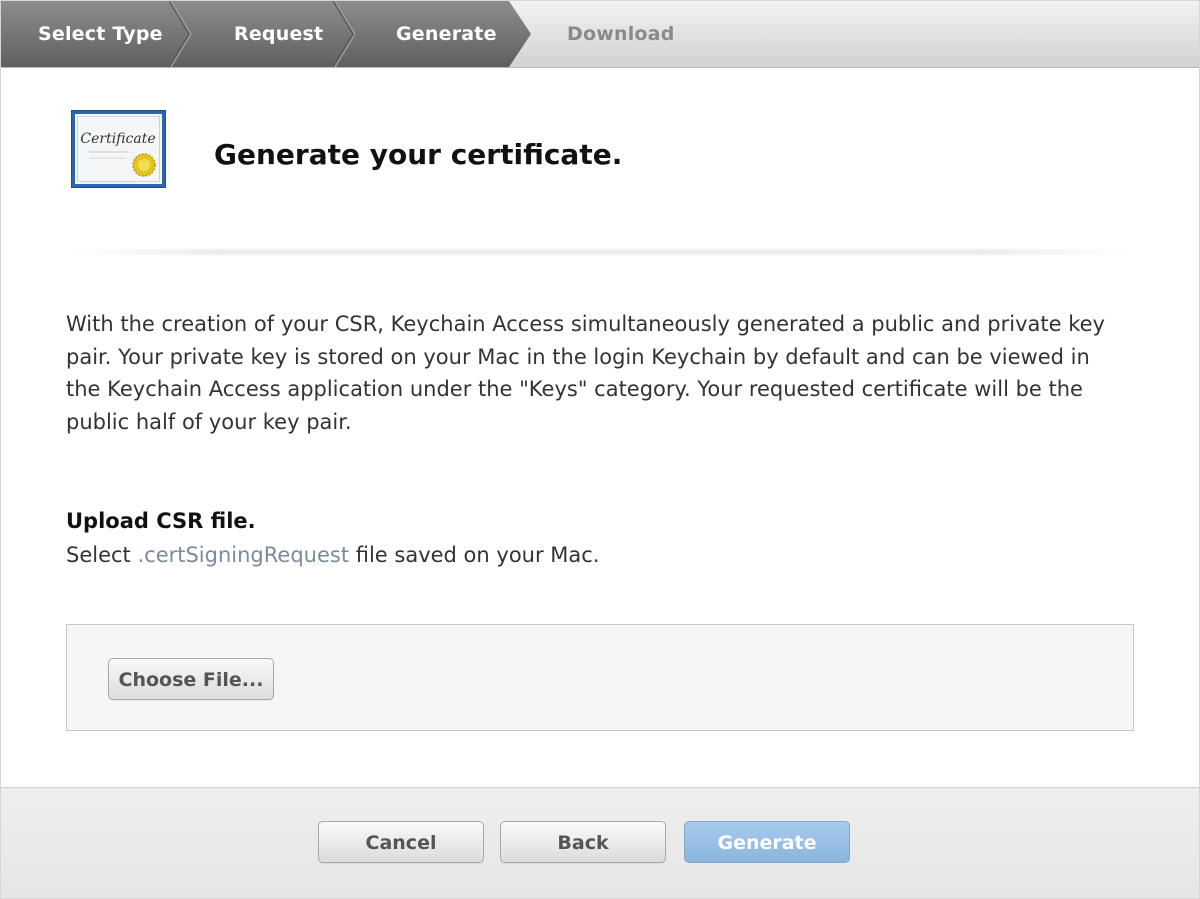  What do you see at coordinates (102, 555) in the screenshot?
I see `instruction-prefix: Select` at bounding box center [102, 555].